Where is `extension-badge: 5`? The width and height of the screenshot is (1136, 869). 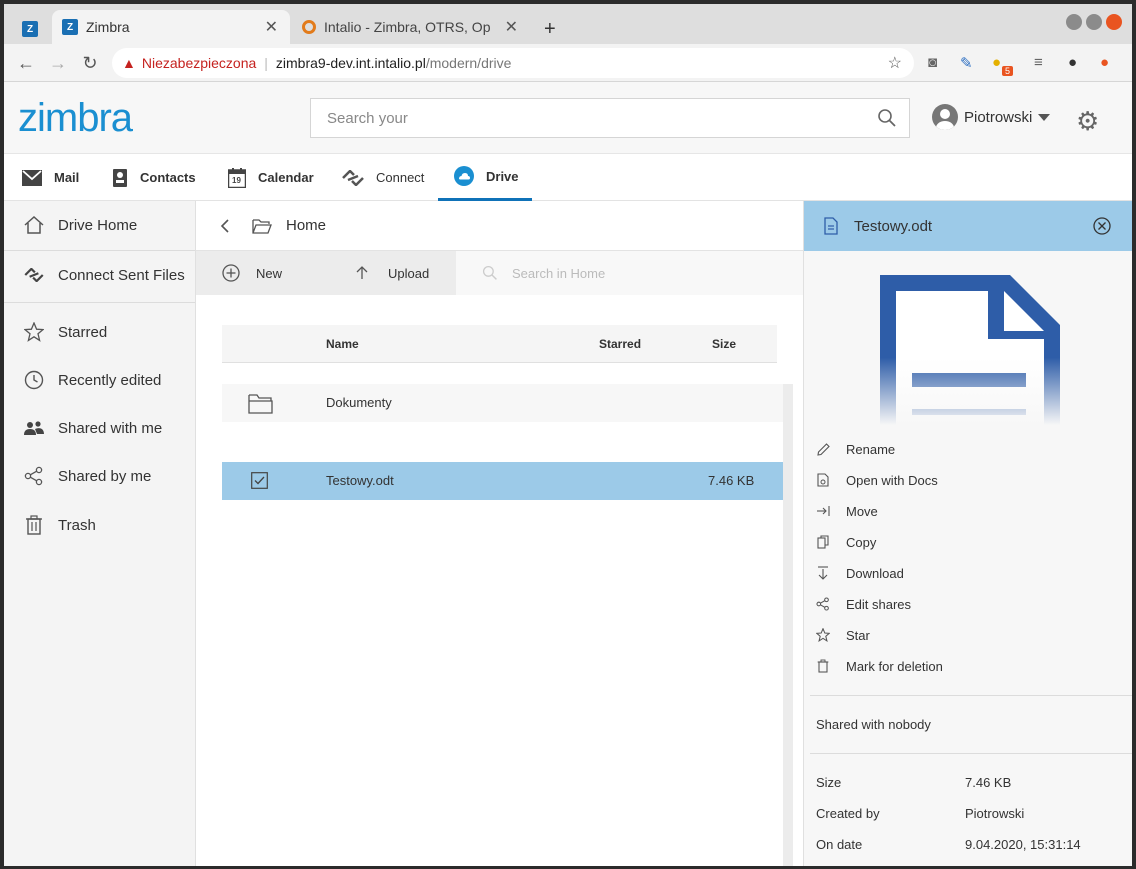 extension-badge: 5 is located at coordinates (1008, 71).